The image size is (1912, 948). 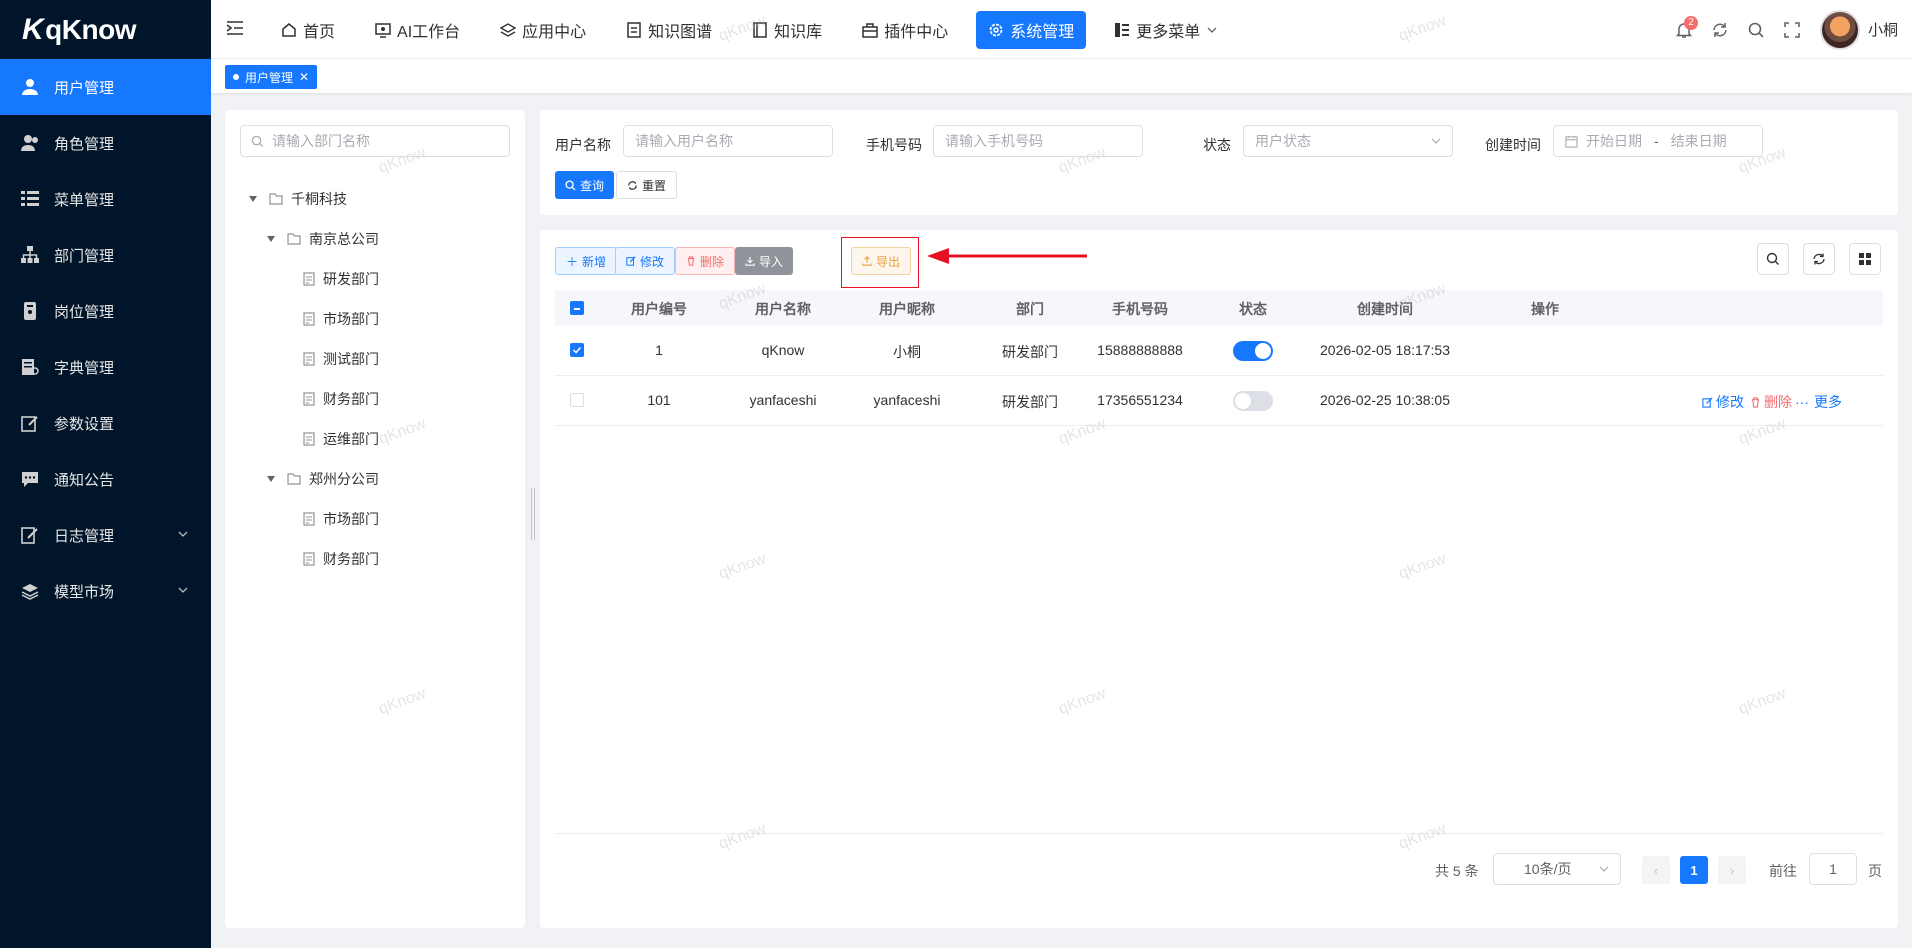 What do you see at coordinates (84, 88) in the screenshot?
I see `sidebar-item-label: 用户管理` at bounding box center [84, 88].